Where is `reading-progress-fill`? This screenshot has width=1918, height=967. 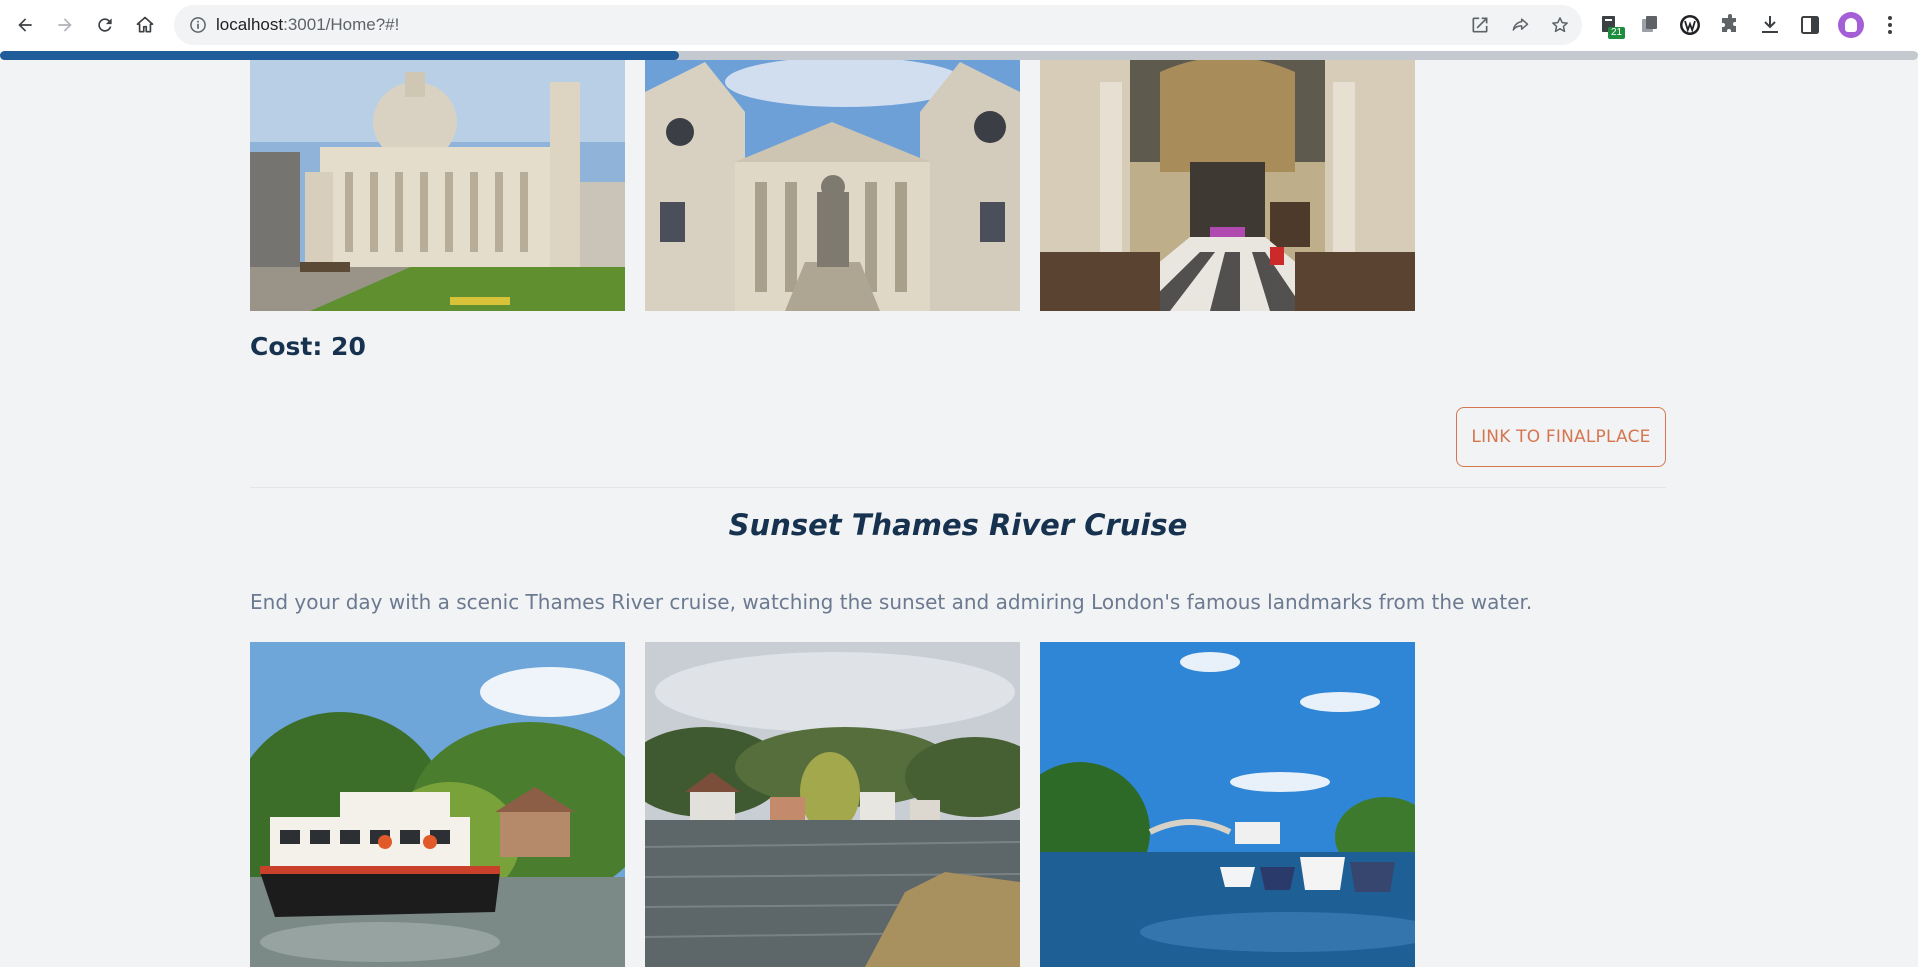 reading-progress-fill is located at coordinates (339, 55).